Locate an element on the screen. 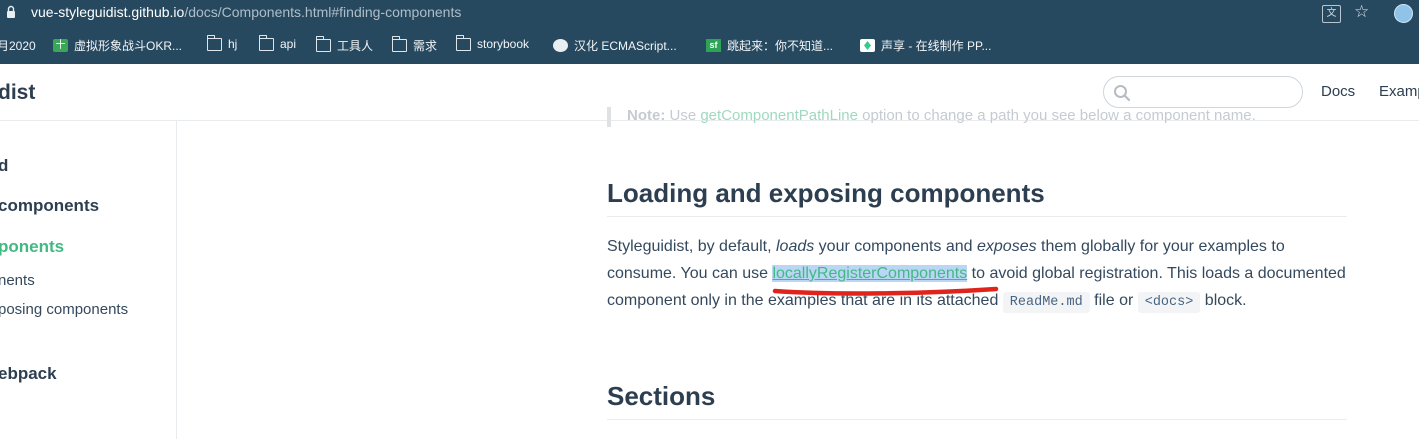 The image size is (1419, 439). bookmark-item: 月2020 is located at coordinates (18, 45).